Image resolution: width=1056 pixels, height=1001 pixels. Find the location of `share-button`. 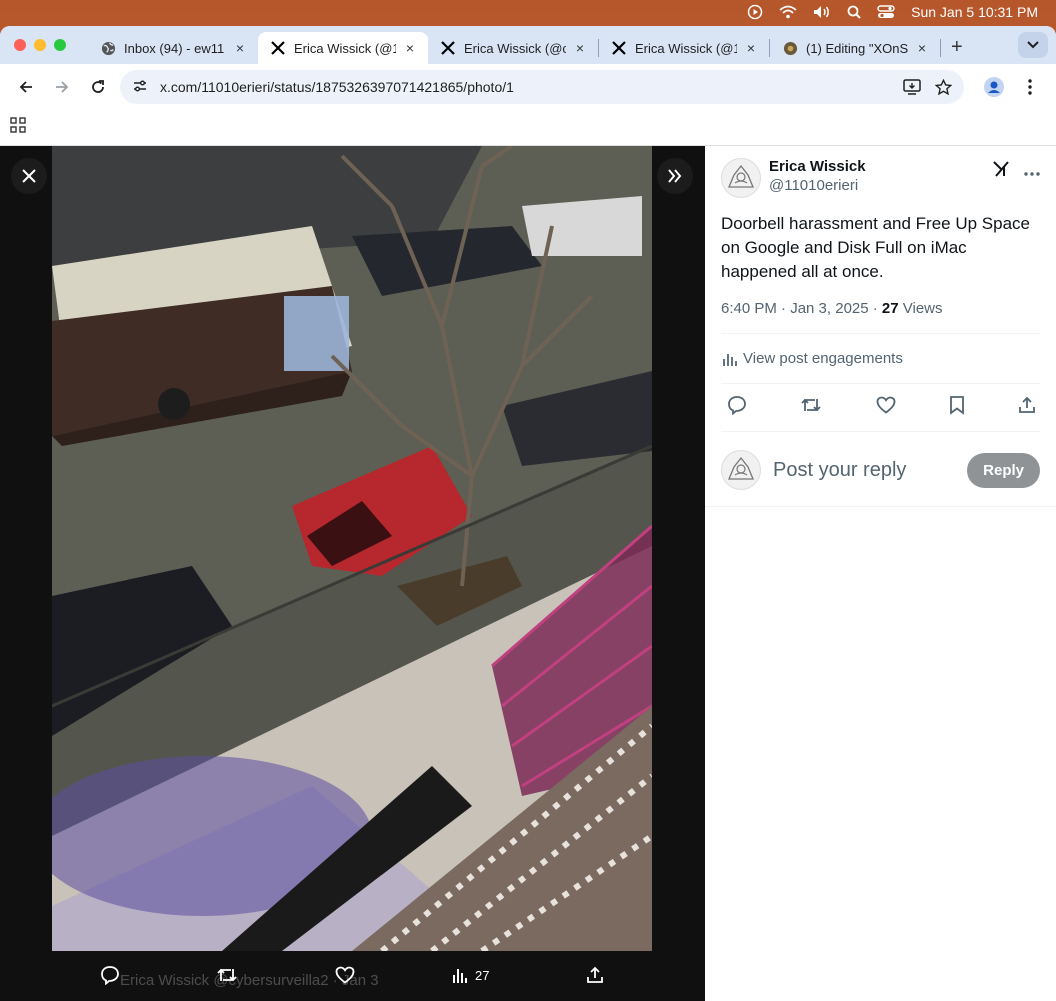

share-button is located at coordinates (1027, 407).